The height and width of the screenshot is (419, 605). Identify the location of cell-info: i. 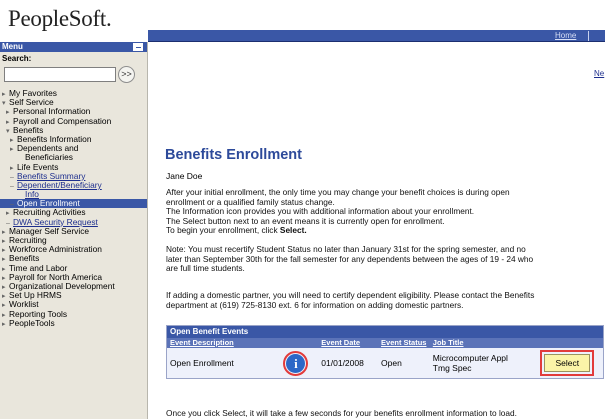
(300, 363).